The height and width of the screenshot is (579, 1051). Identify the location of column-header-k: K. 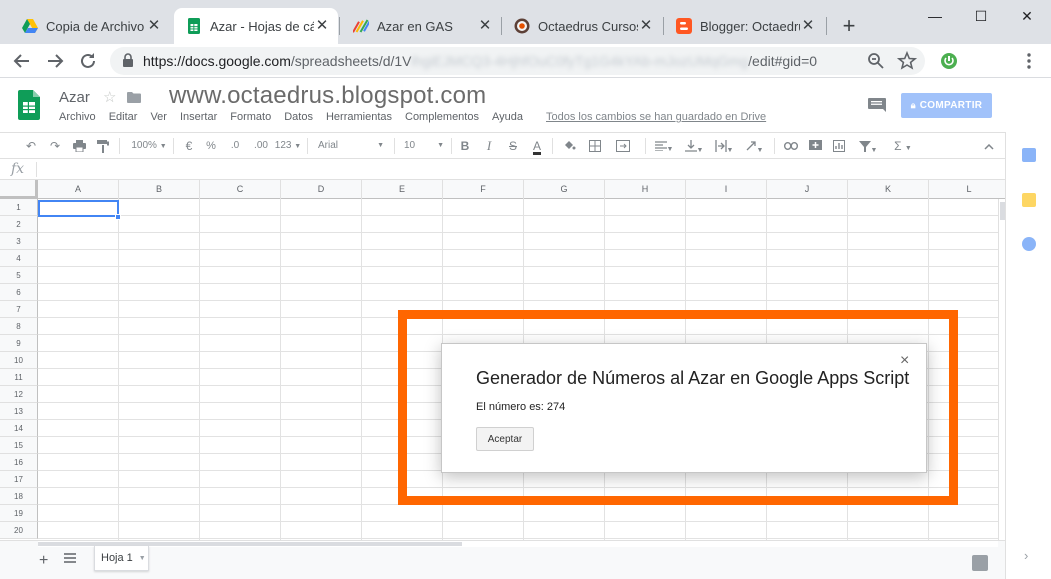
(888, 189).